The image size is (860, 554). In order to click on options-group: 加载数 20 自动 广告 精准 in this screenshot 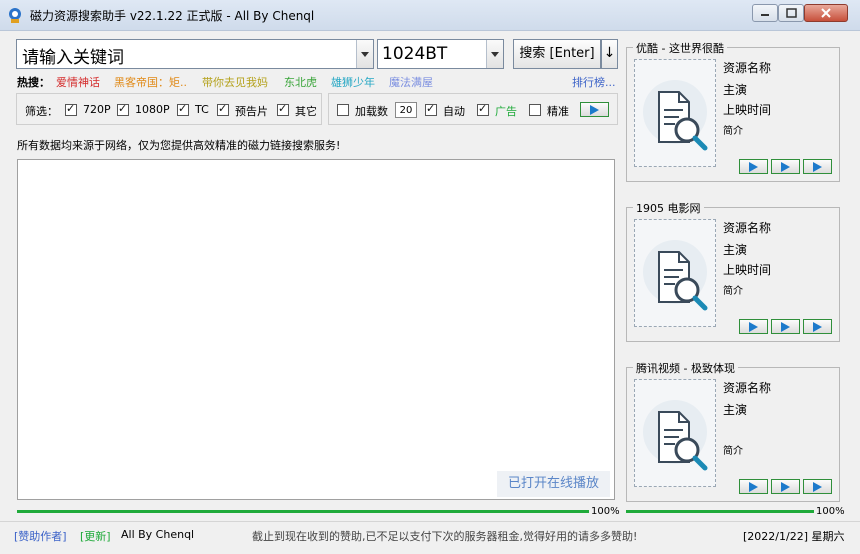, I will do `click(473, 109)`.